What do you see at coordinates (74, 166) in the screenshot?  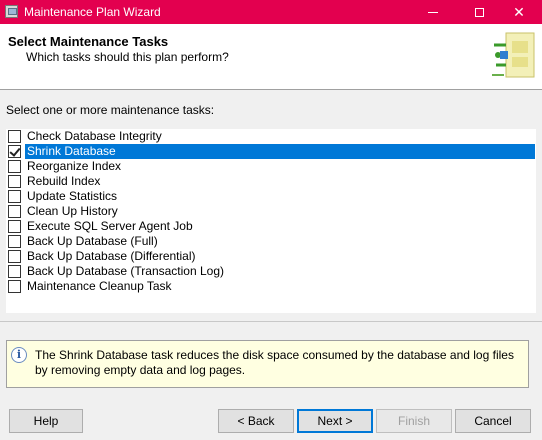 I see `task-label: Reorganize Index` at bounding box center [74, 166].